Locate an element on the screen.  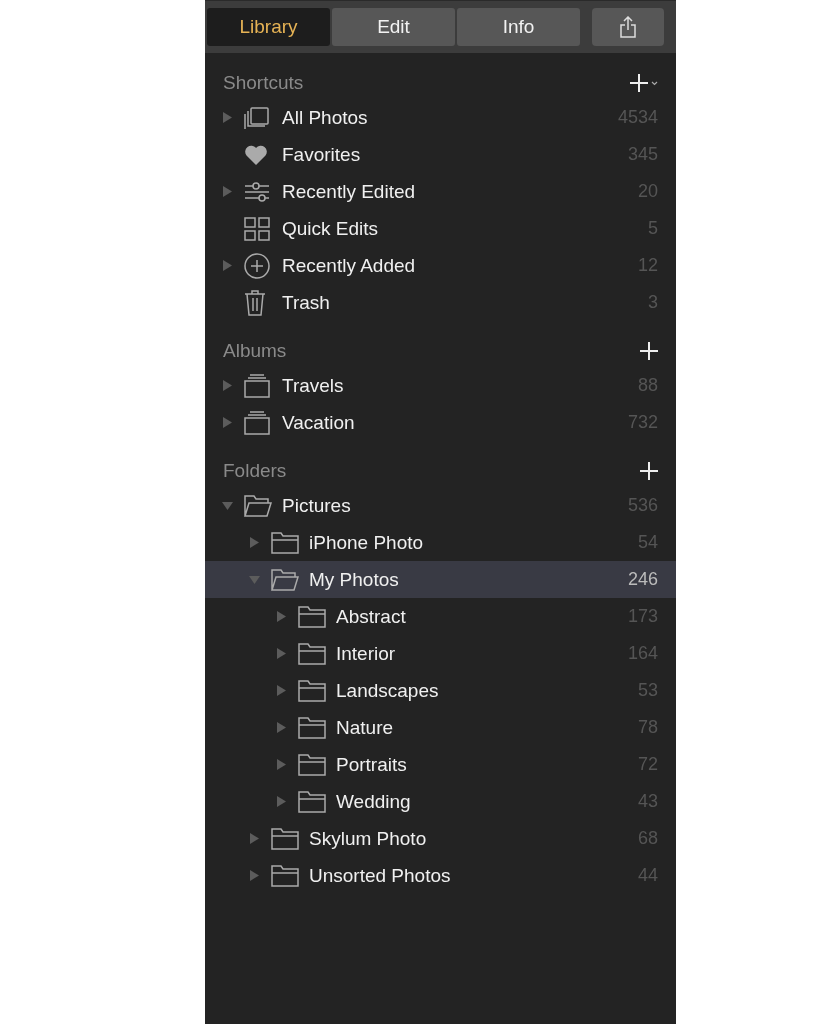
item-label: Vacation is located at coordinates (319, 422).